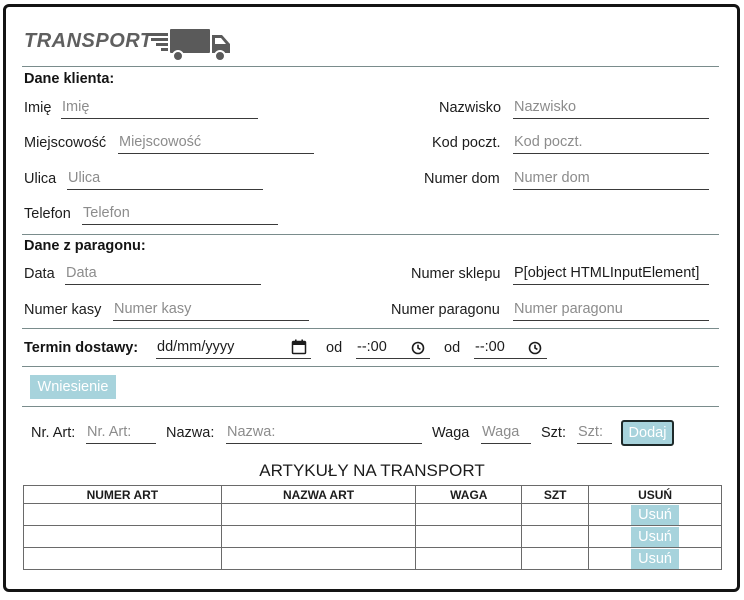 Image resolution: width=744 pixels, height=600 pixels. What do you see at coordinates (39, 274) in the screenshot?
I see `data-label: Data` at bounding box center [39, 274].